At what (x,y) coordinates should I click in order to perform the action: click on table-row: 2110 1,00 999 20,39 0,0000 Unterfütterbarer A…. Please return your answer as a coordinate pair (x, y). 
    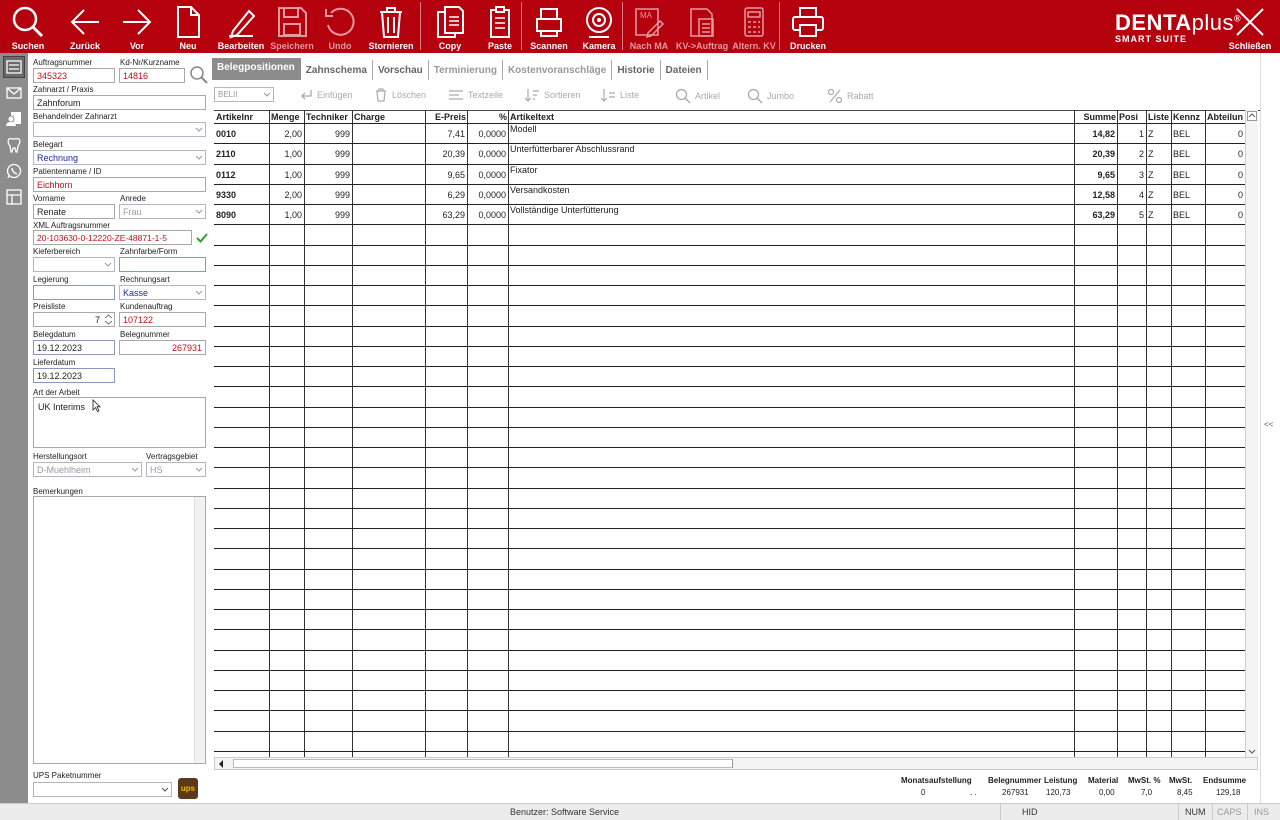
    Looking at the image, I should click on (729, 153).